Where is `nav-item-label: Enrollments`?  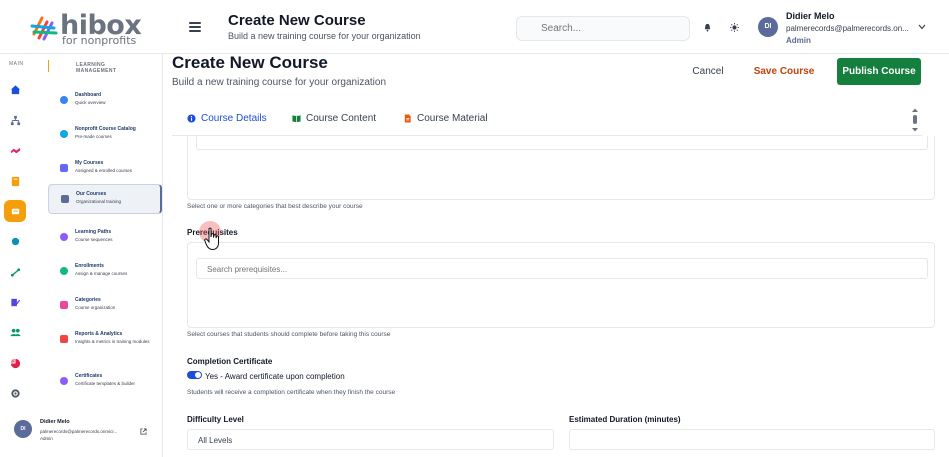
nav-item-label: Enrollments is located at coordinates (89, 266).